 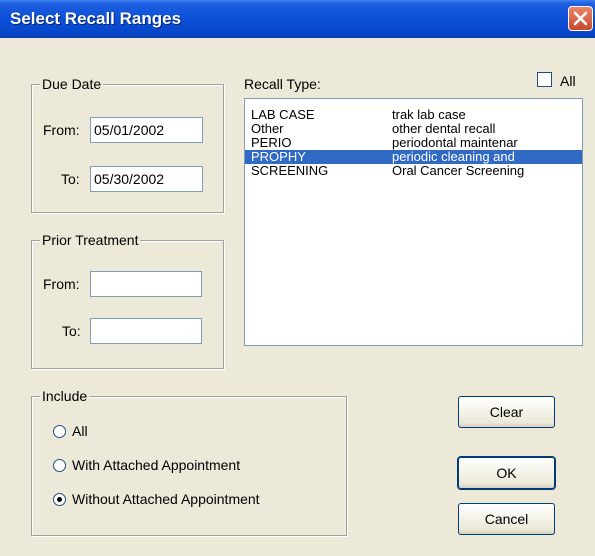 What do you see at coordinates (283, 114) in the screenshot?
I see `recall-code: LAB CASE` at bounding box center [283, 114].